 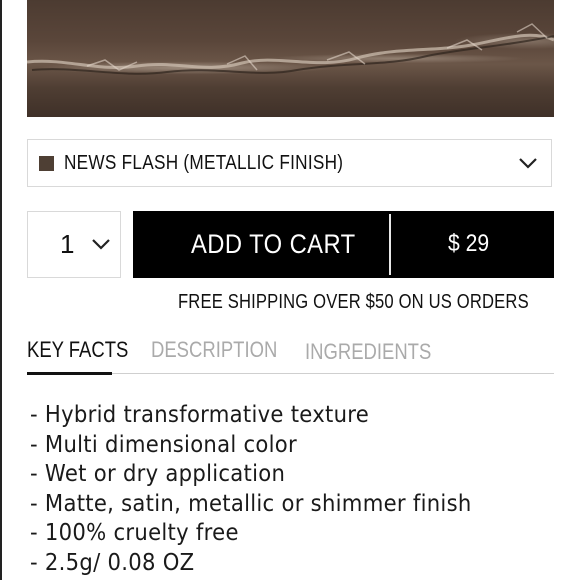 I want to click on button-divider, so click(x=390, y=244).